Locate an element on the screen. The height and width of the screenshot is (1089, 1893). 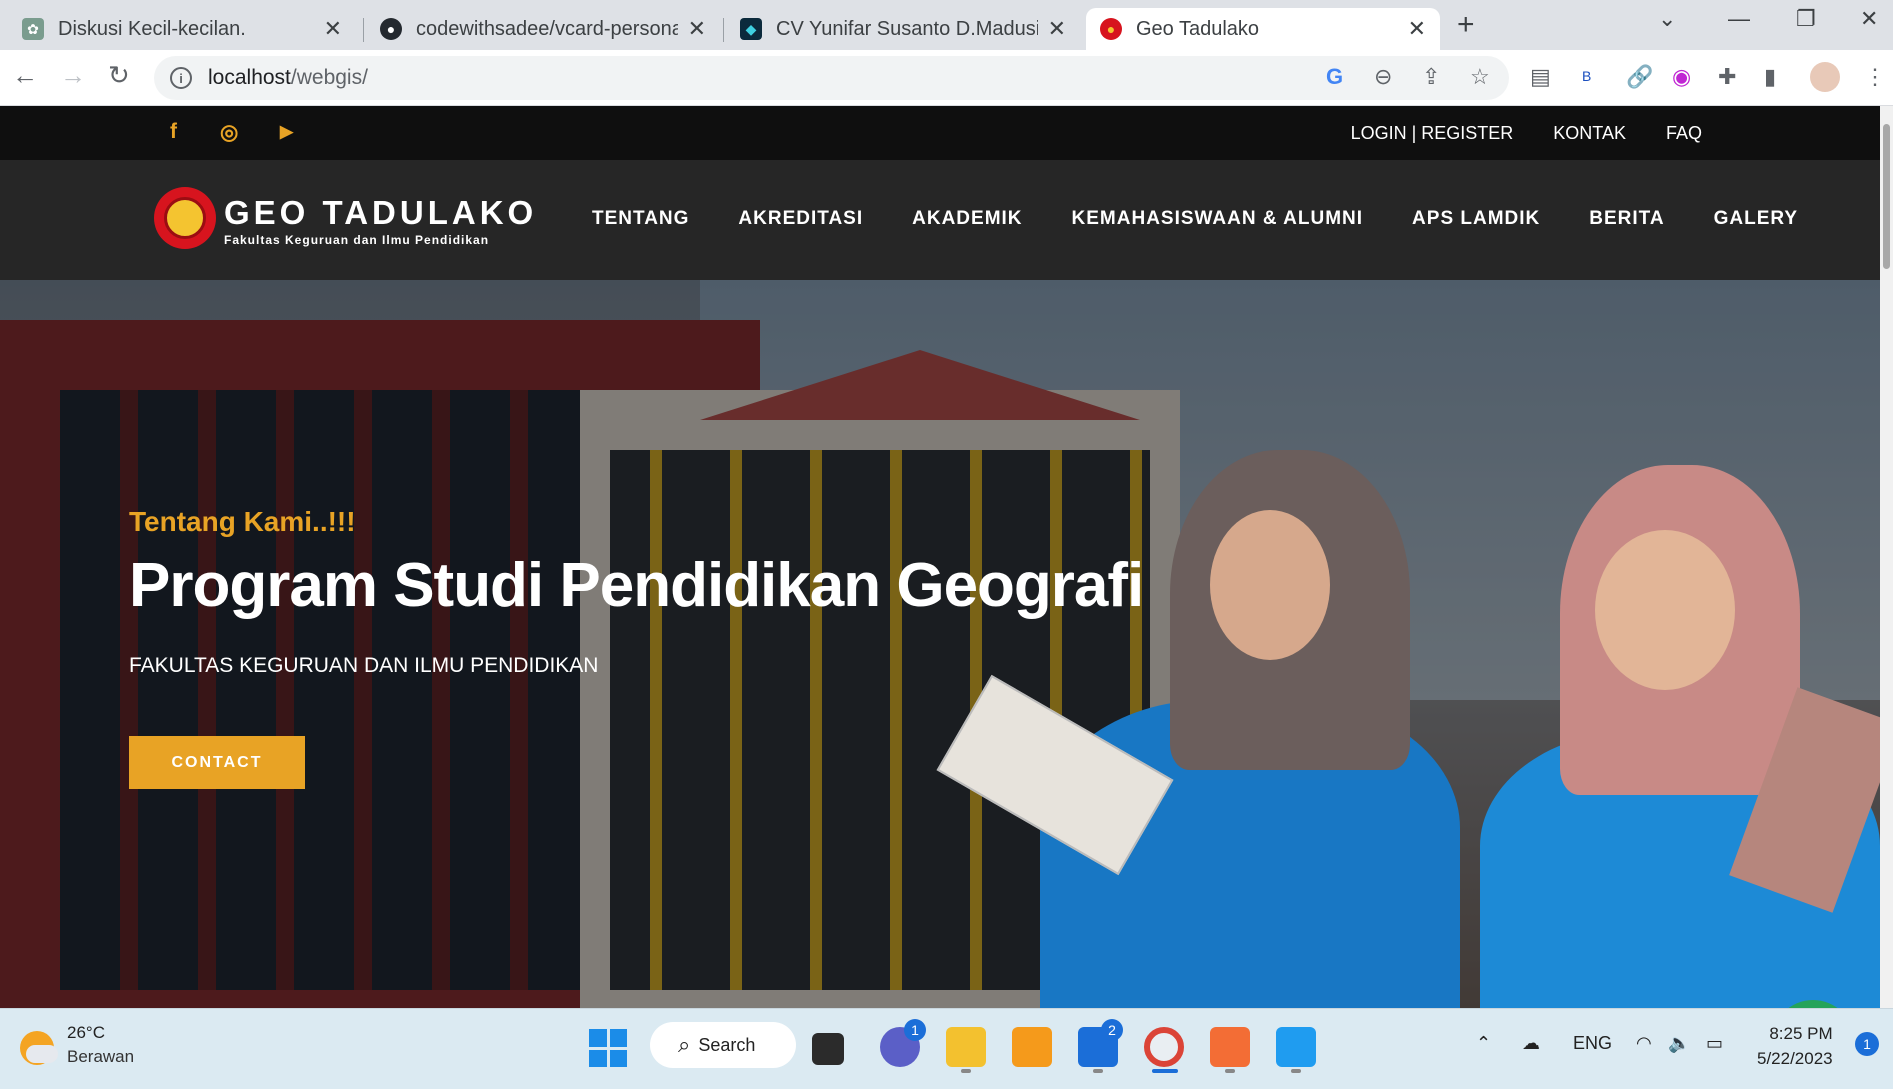
page-scrollbar is located at coordinates (1886, 557).